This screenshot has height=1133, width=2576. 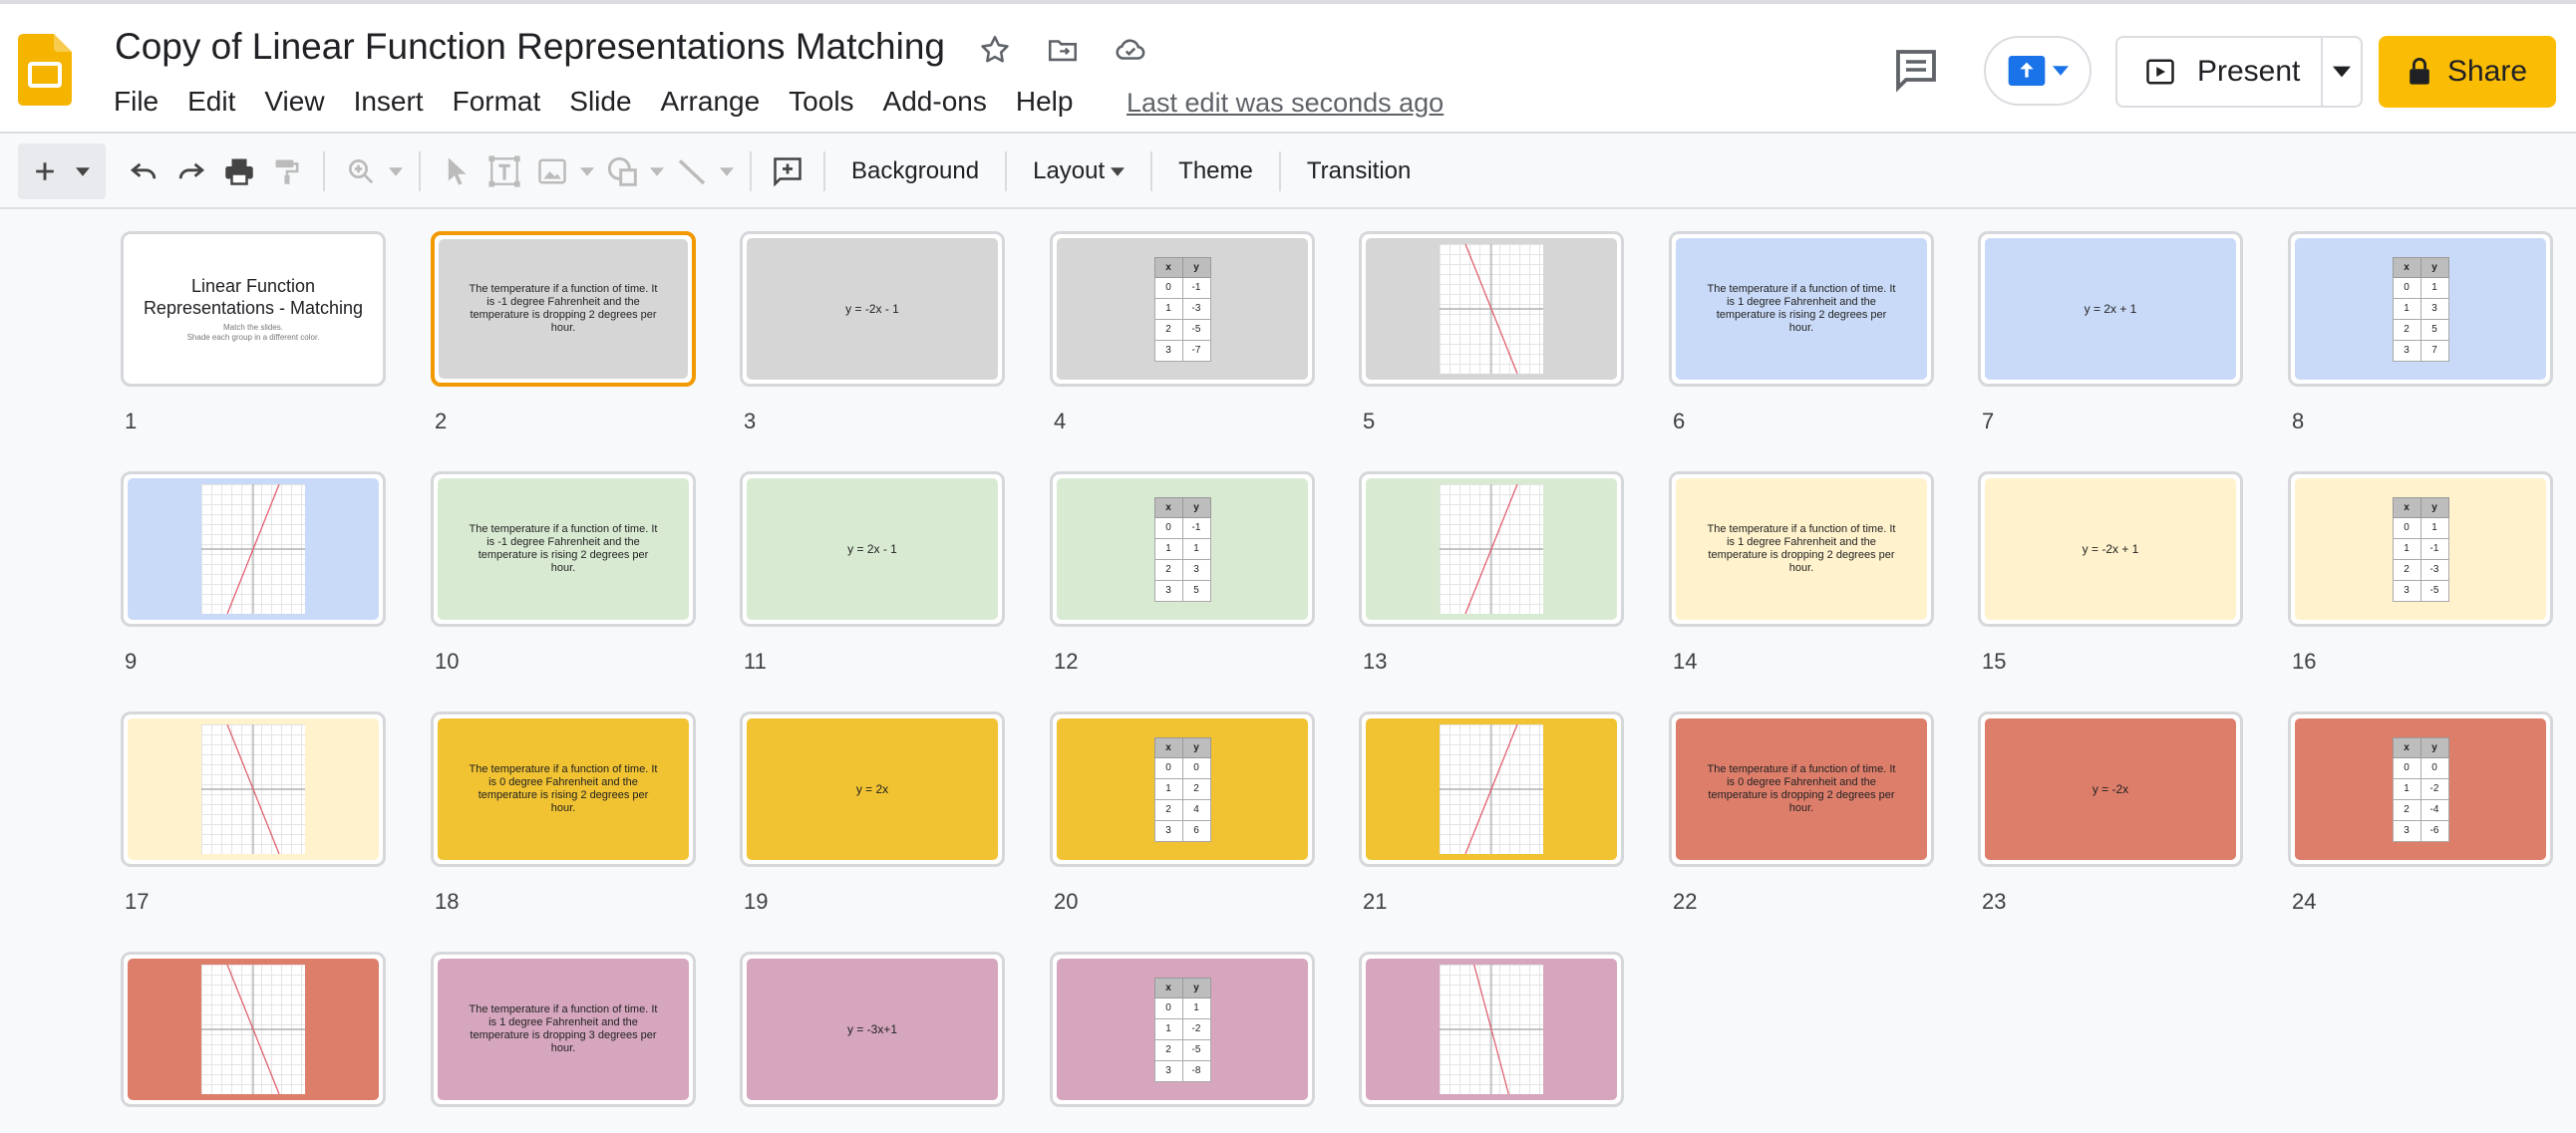 What do you see at coordinates (872, 1029) in the screenshot?
I see `slide-thumbnail: y = -3x+1` at bounding box center [872, 1029].